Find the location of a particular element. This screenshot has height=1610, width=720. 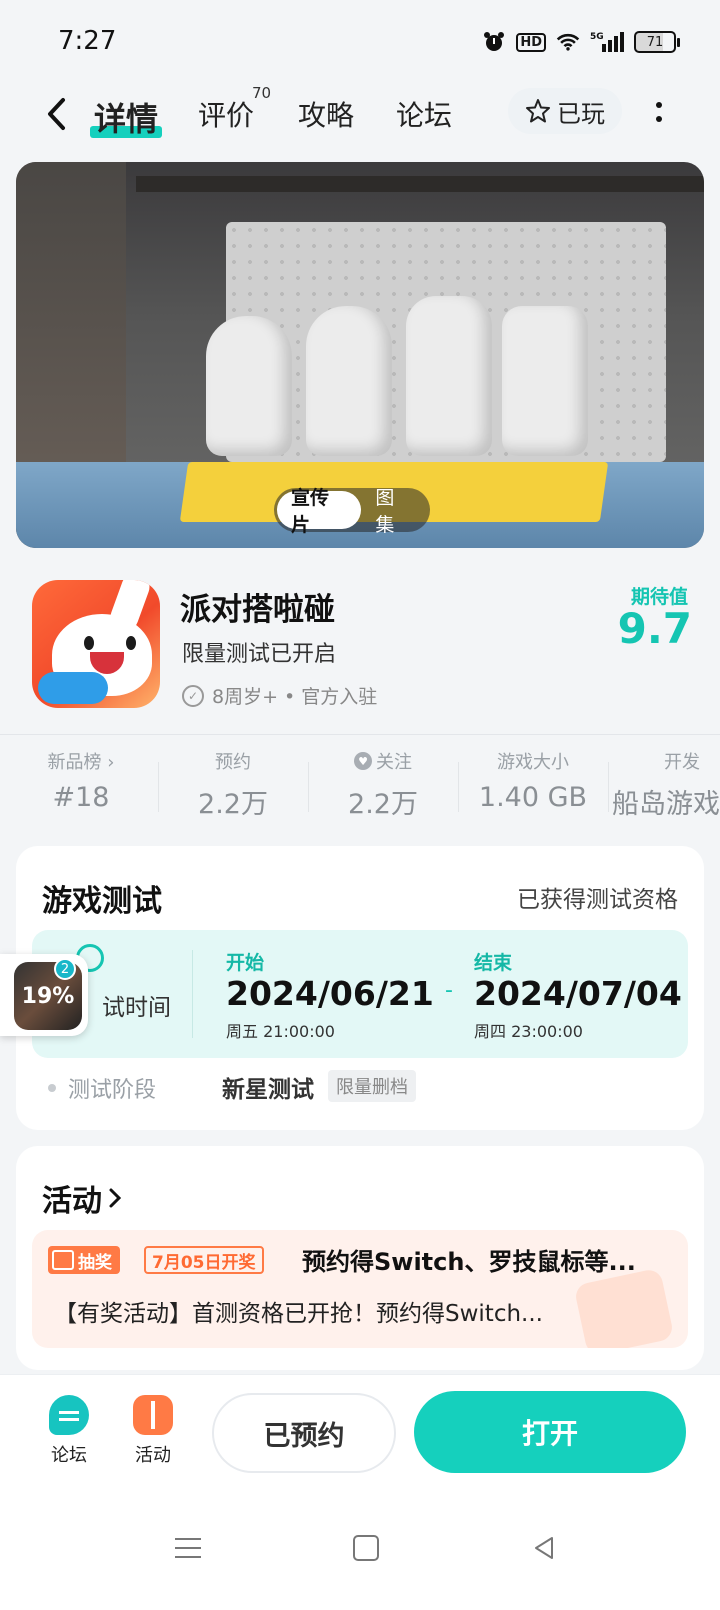

reserved-button: 已预约 is located at coordinates (304, 1433).